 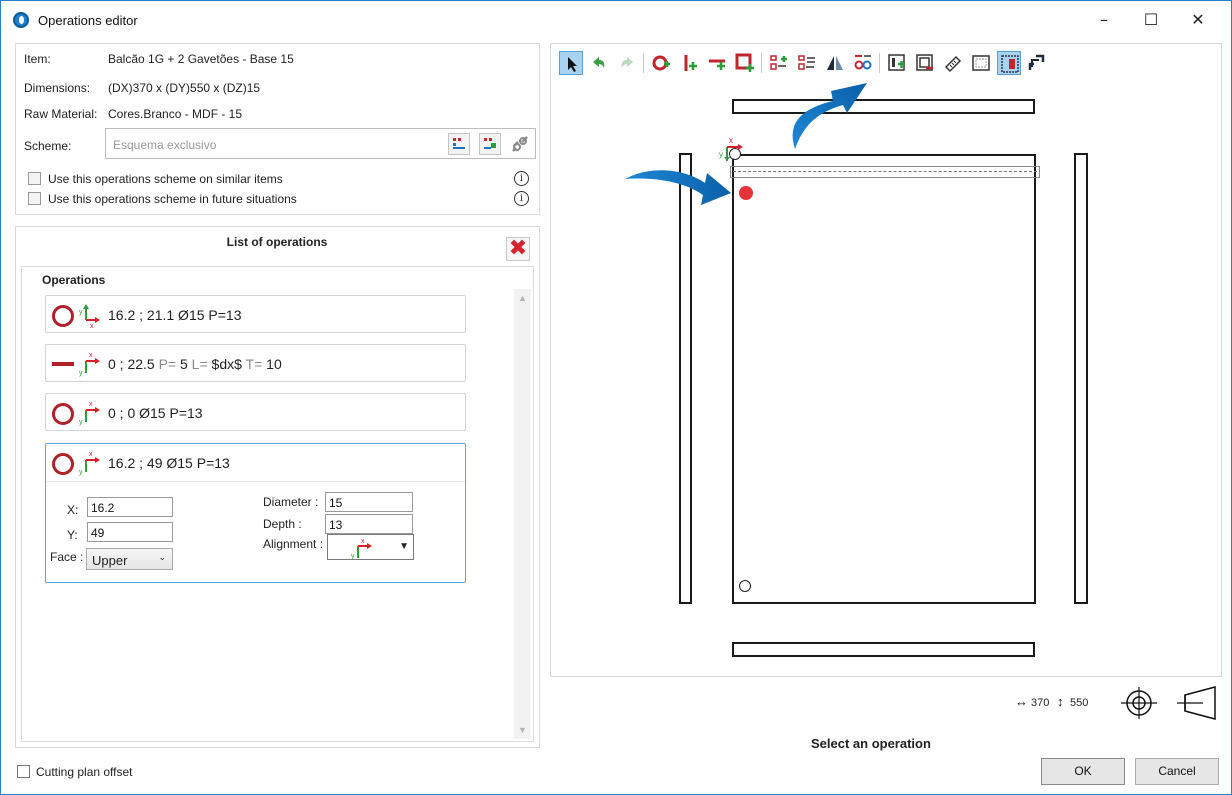 I want to click on similar-items-checkbox, so click(x=34, y=178).